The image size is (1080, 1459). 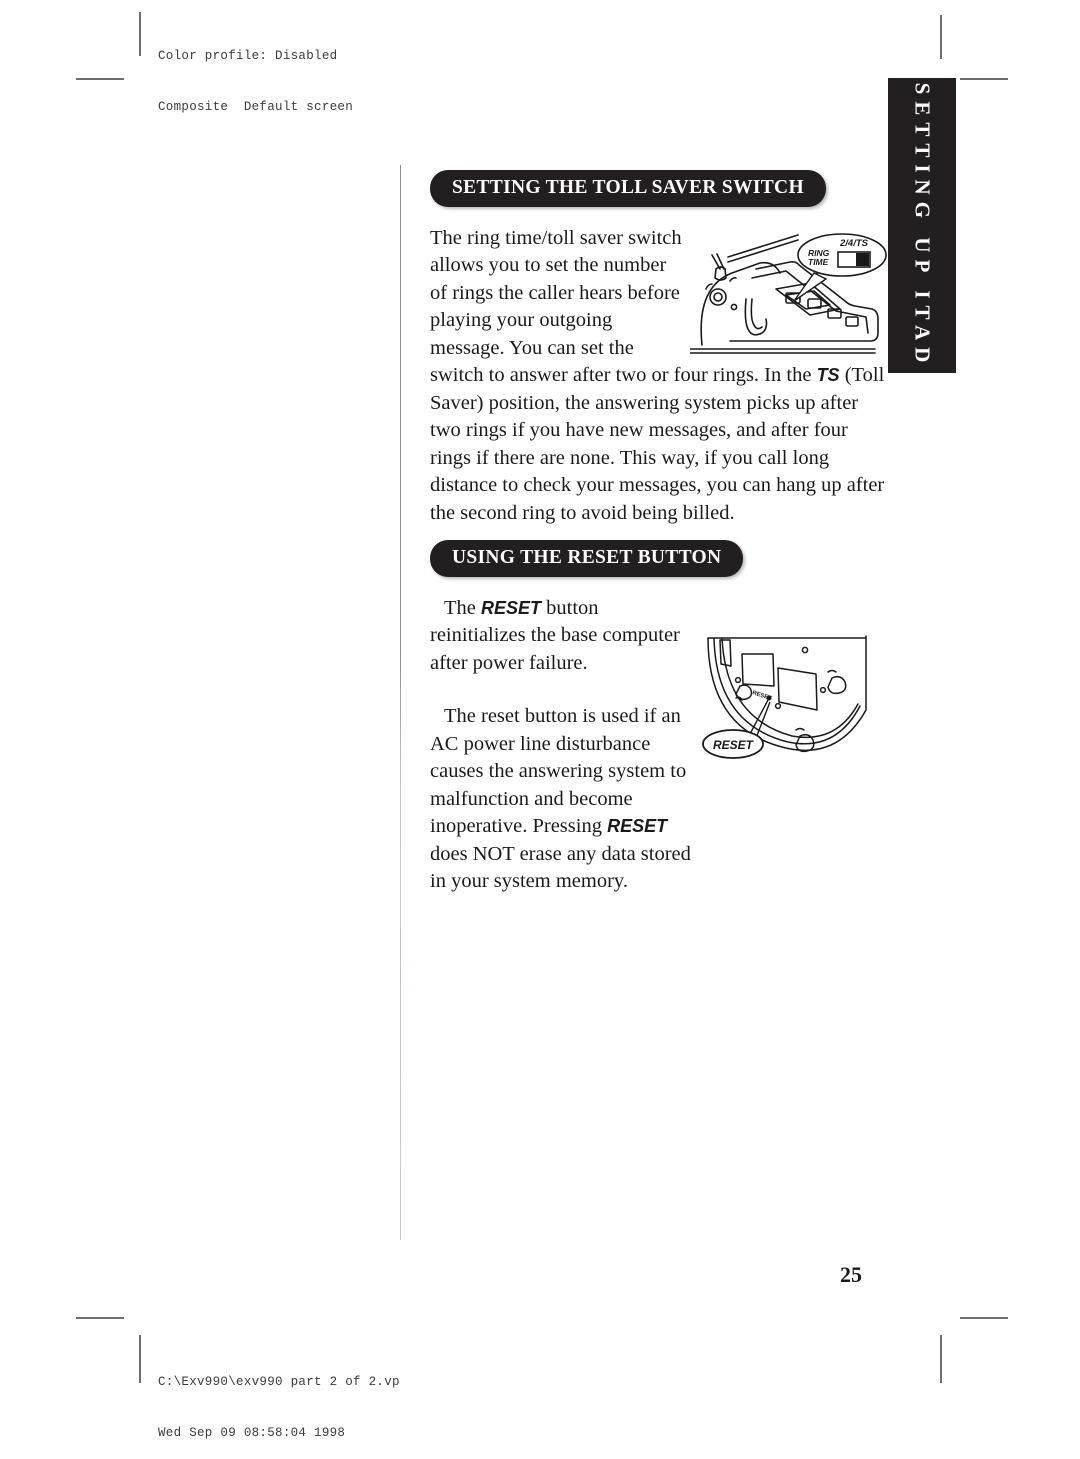 What do you see at coordinates (400, 702) in the screenshot?
I see `column-divider-rule` at bounding box center [400, 702].